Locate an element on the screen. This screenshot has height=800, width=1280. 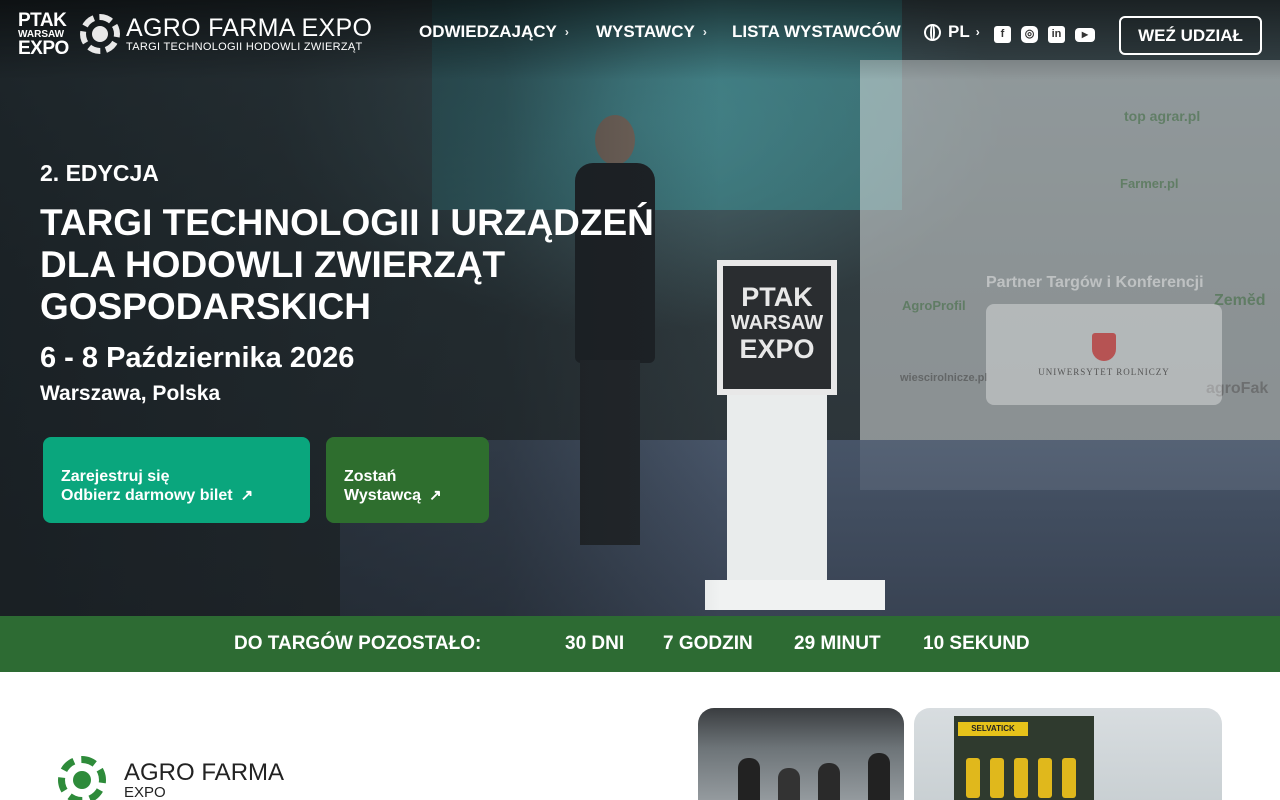
expo-photo-hall is located at coordinates (801, 754).